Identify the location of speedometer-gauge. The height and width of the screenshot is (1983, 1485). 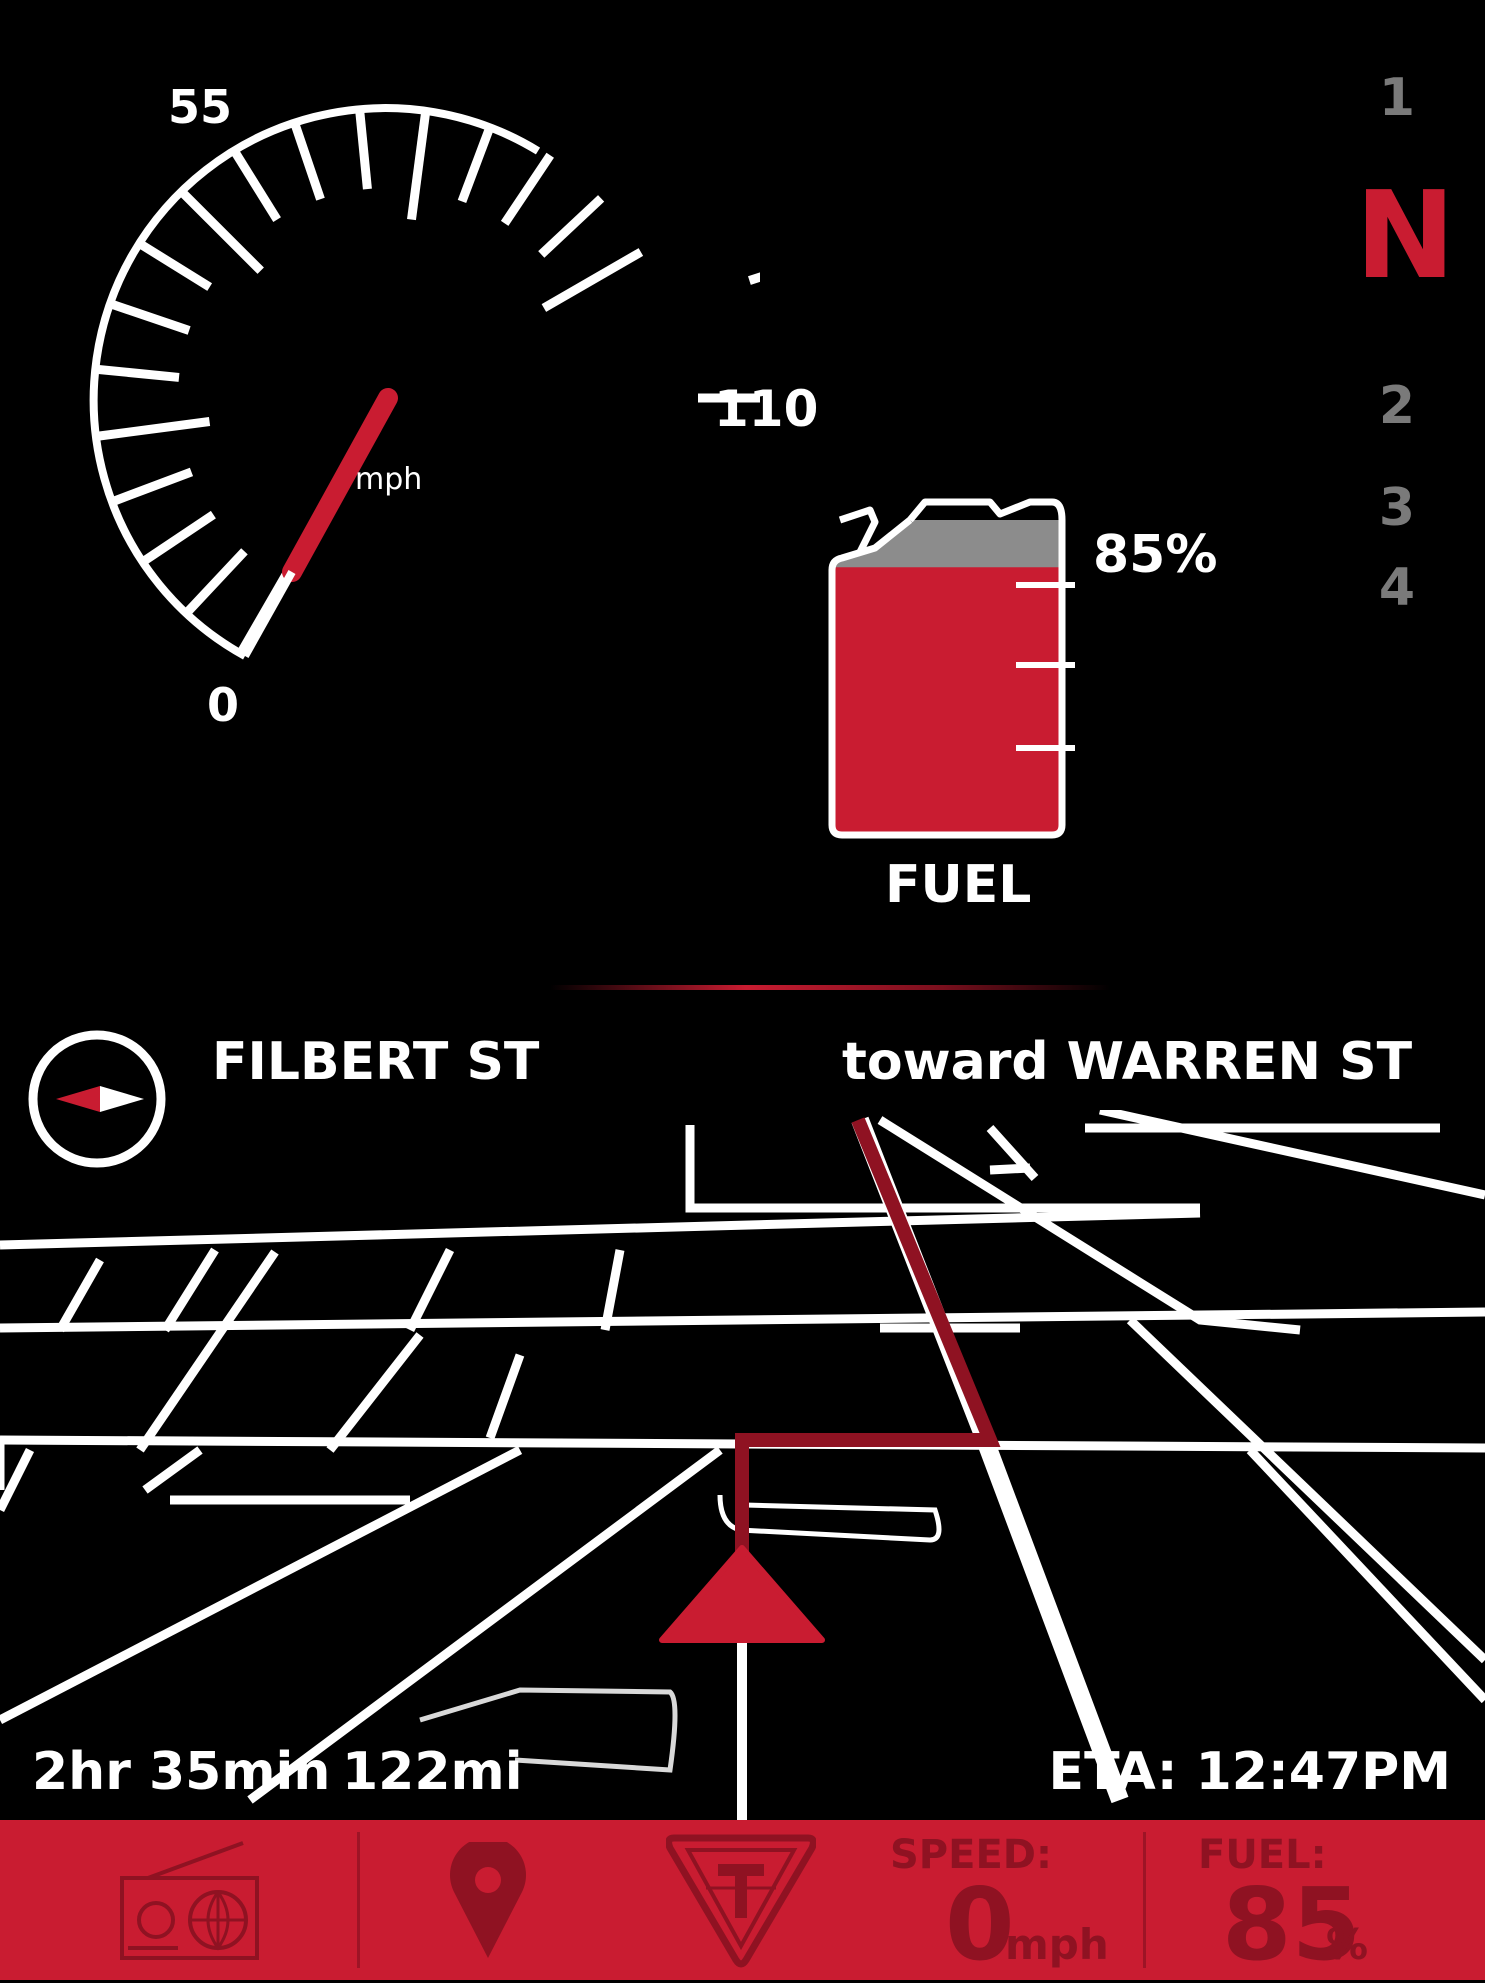
(424, 382).